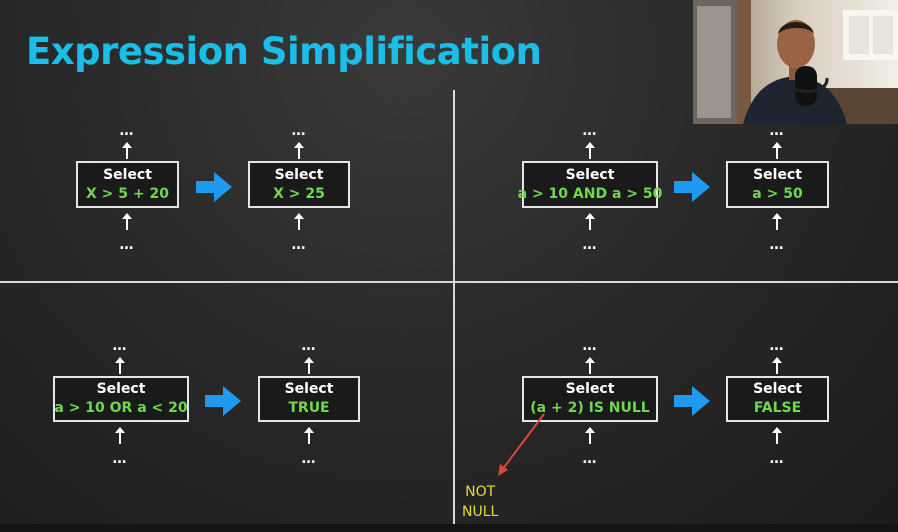 Image resolution: width=898 pixels, height=532 pixels. Describe the element at coordinates (284, 51) in the screenshot. I see `slide-title: Expression Simplification` at that location.